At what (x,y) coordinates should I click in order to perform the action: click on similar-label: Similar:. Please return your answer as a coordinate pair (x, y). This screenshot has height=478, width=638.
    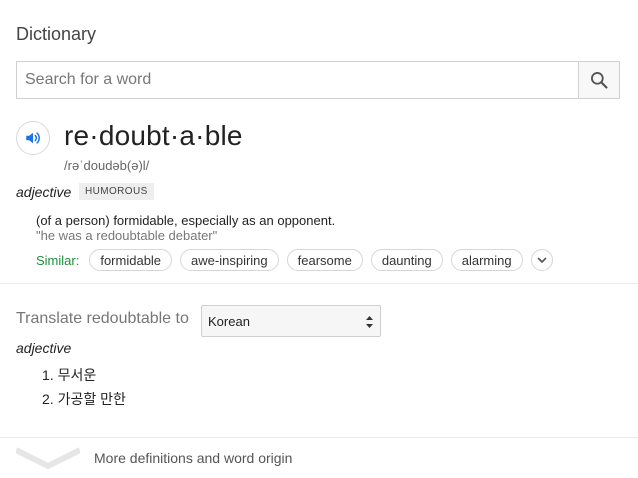
    Looking at the image, I should click on (58, 260).